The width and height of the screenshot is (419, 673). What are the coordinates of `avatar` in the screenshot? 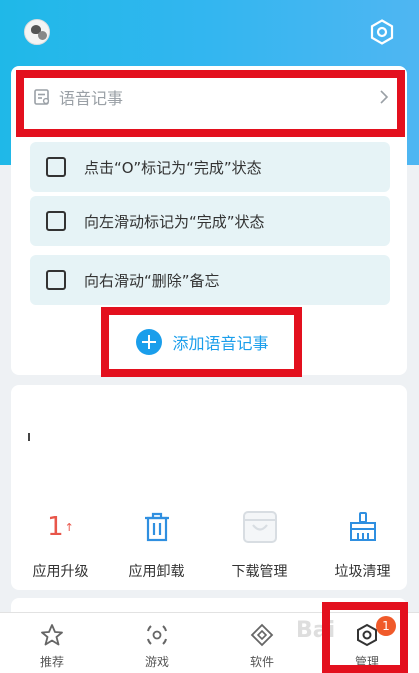 It's located at (37, 32).